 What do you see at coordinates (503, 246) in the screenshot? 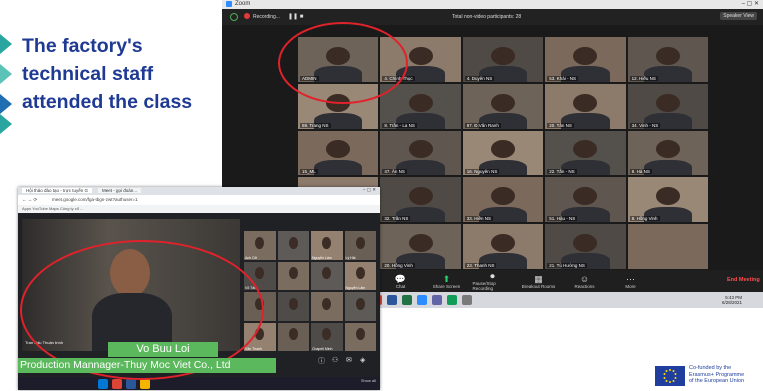
I see `zoom-participant-tile: 23. Thanh NS` at bounding box center [503, 246].